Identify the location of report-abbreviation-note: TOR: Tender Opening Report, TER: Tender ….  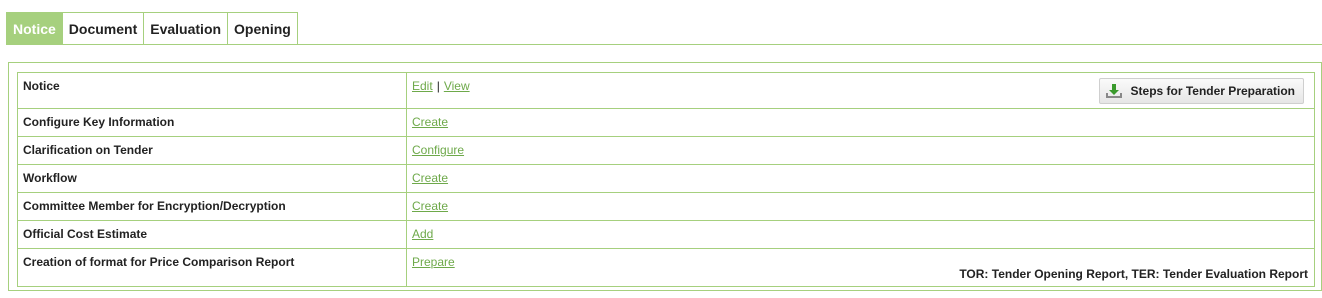
(1133, 274).